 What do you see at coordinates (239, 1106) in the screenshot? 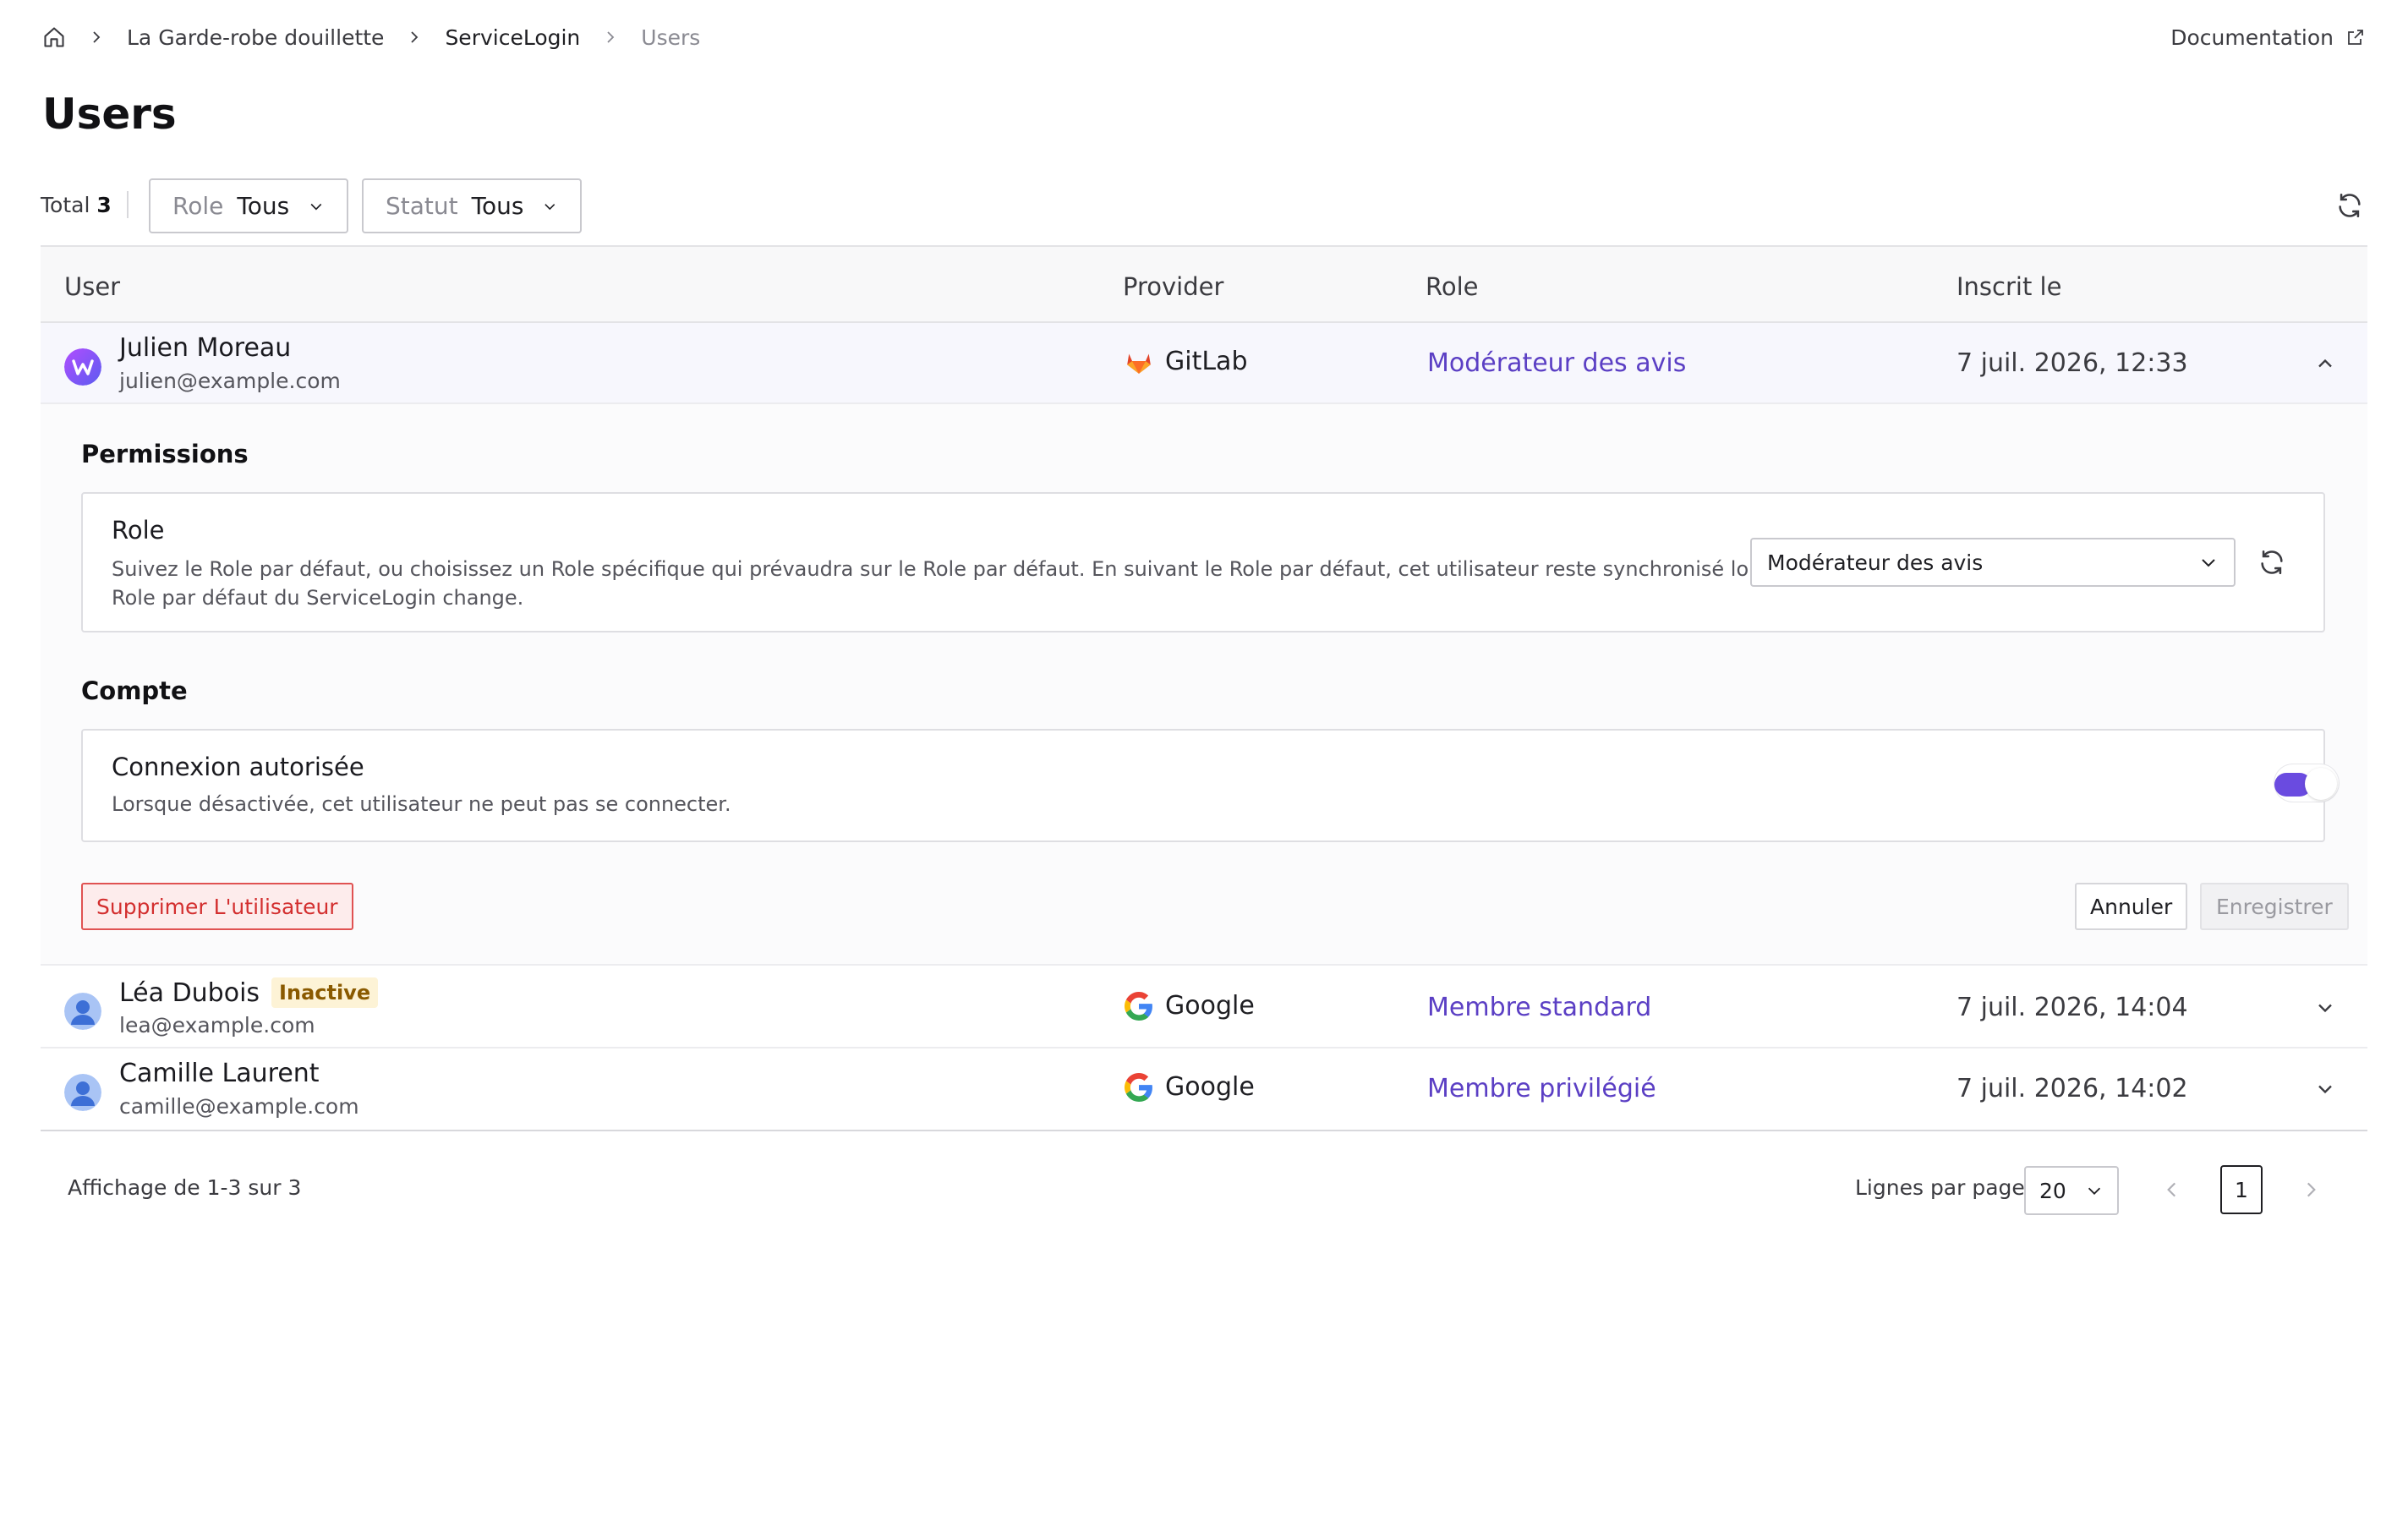
I see `user-email: camille@example.com` at bounding box center [239, 1106].